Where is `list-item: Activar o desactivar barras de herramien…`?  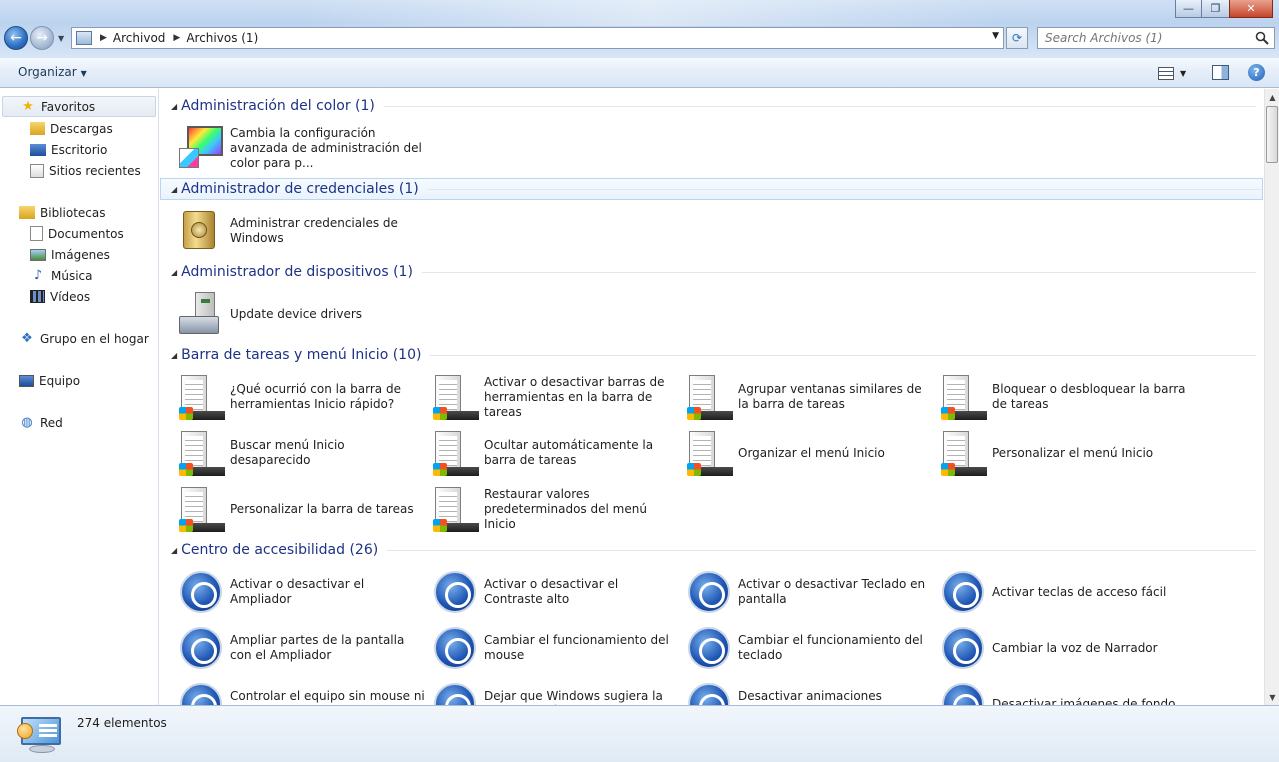 list-item: Activar o desactivar barras de herramien… is located at coordinates (556, 397).